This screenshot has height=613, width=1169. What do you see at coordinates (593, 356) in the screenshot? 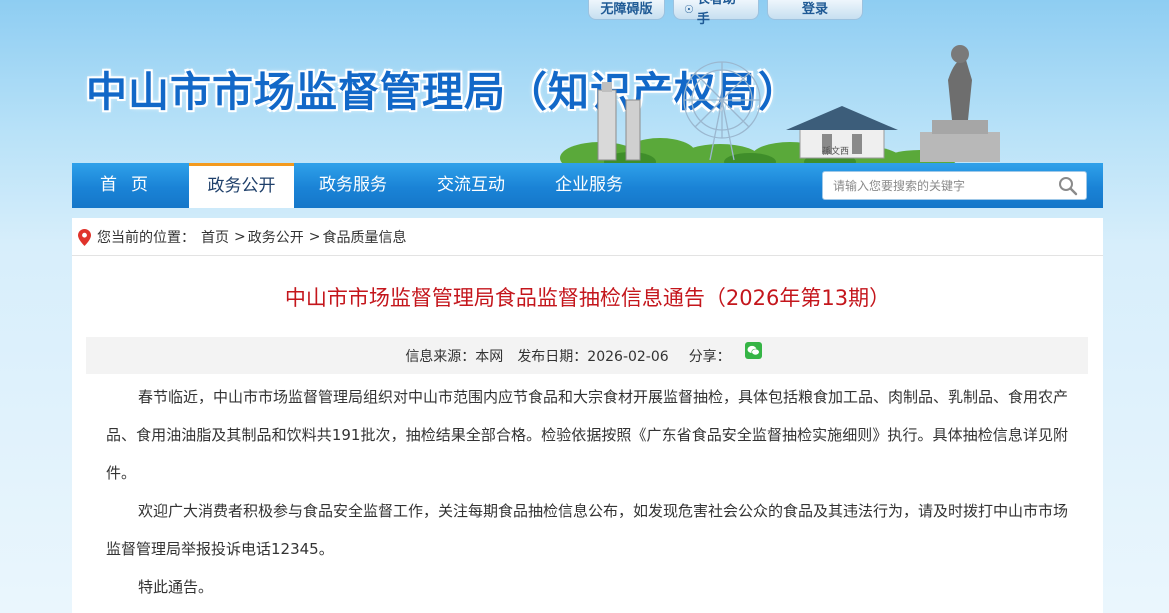
I see `publish-date: 发布日期：2026-02-06` at bounding box center [593, 356].